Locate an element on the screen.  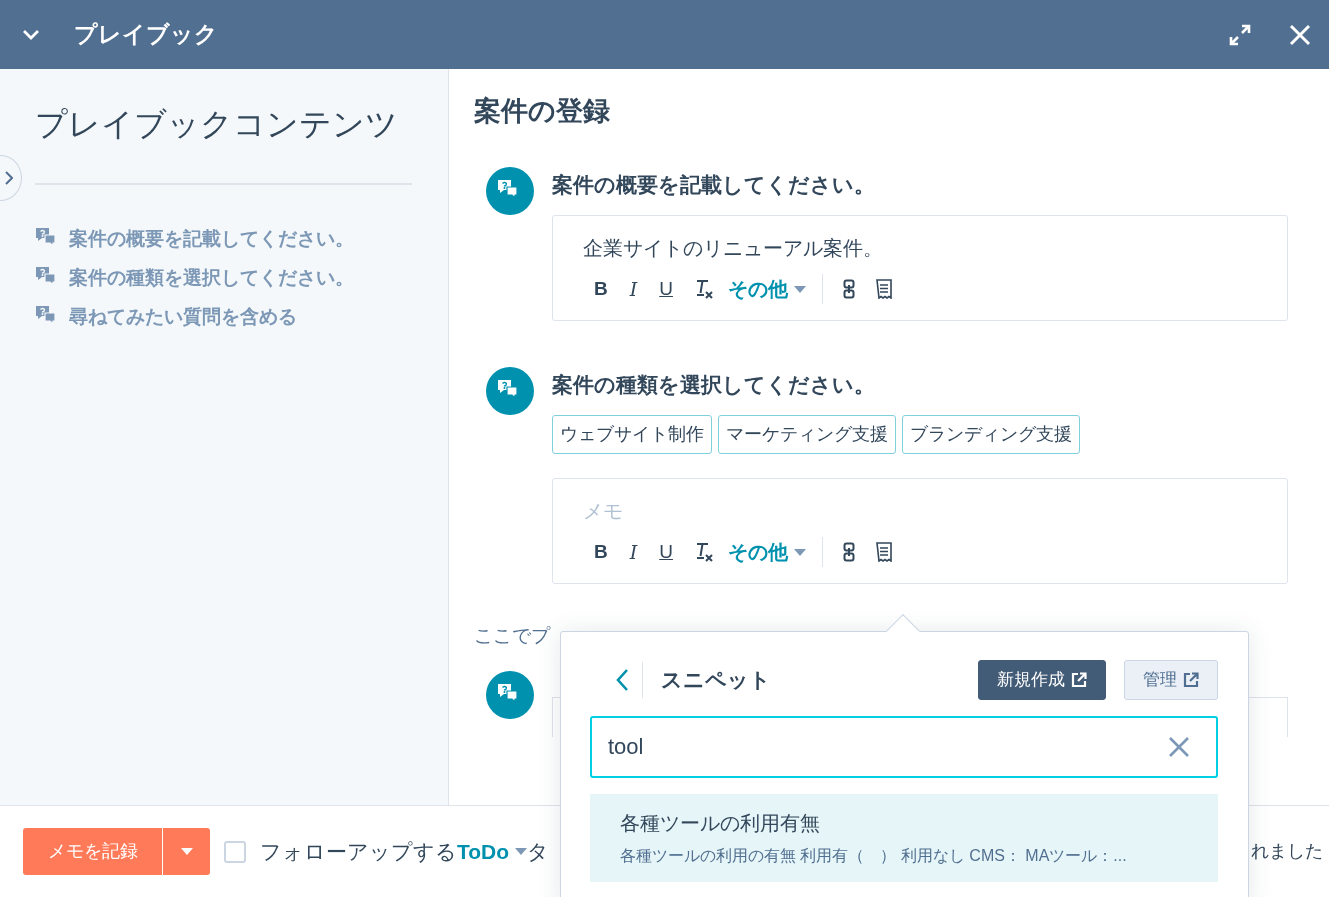
chevron-left-icon is located at coordinates (622, 679).